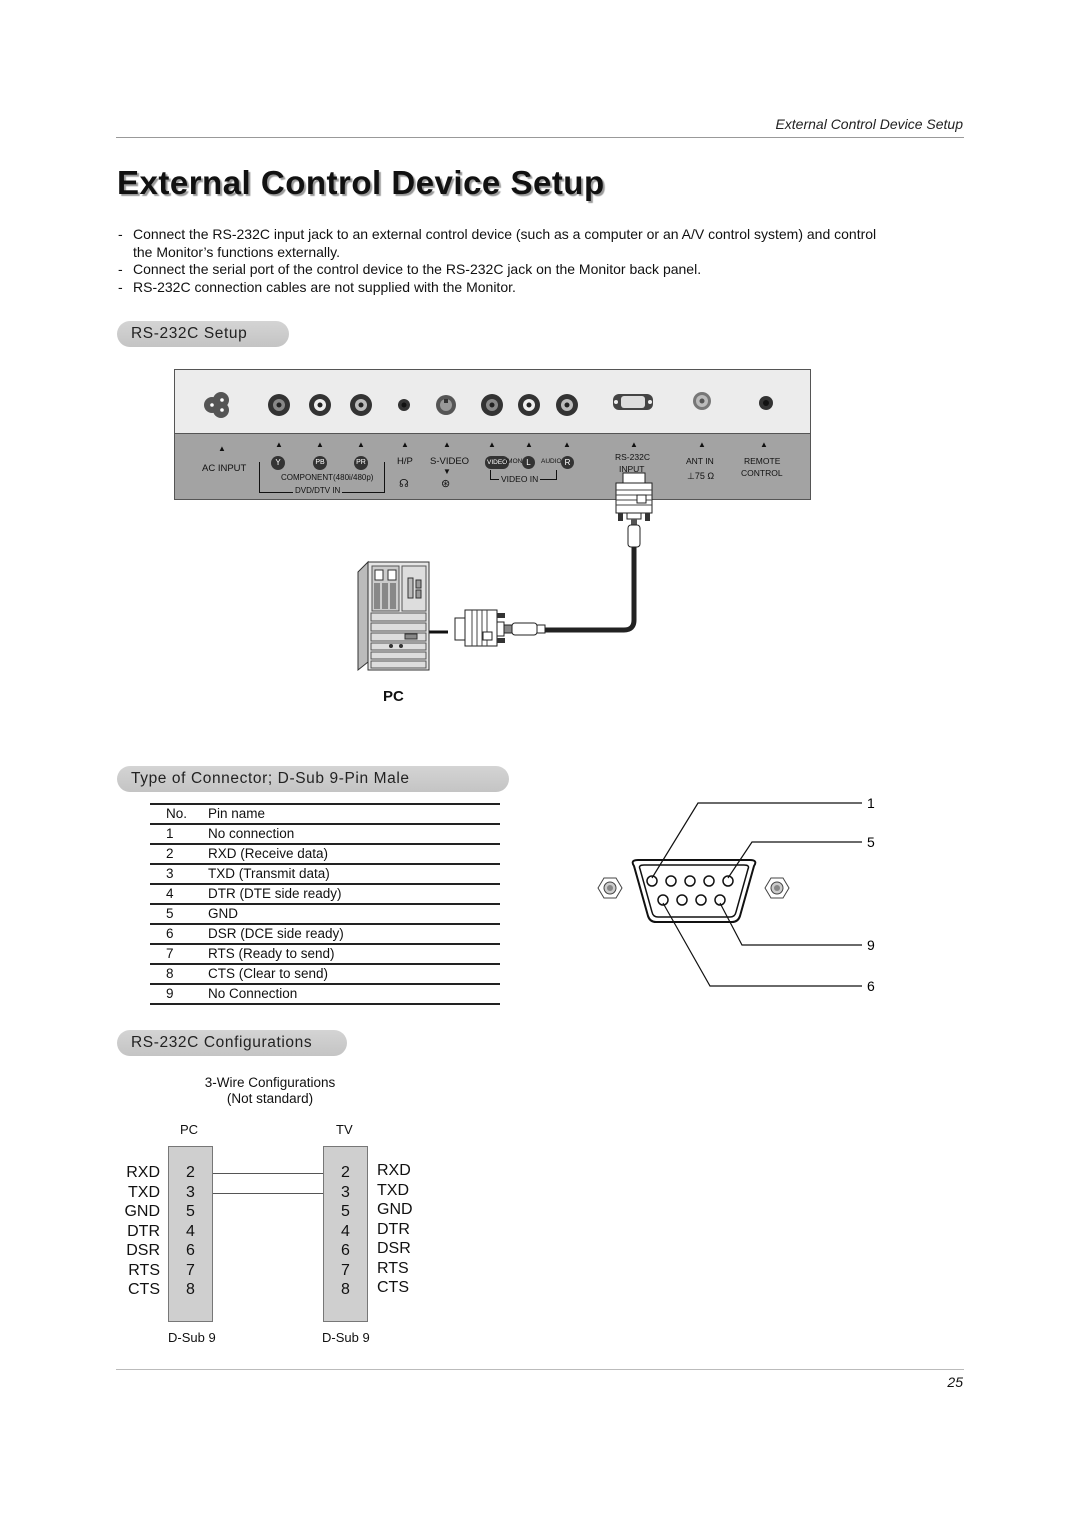 This screenshot has width=1080, height=1525. What do you see at coordinates (354, 934) in the screenshot?
I see `pin-name: DSR (DCE side ready)` at bounding box center [354, 934].